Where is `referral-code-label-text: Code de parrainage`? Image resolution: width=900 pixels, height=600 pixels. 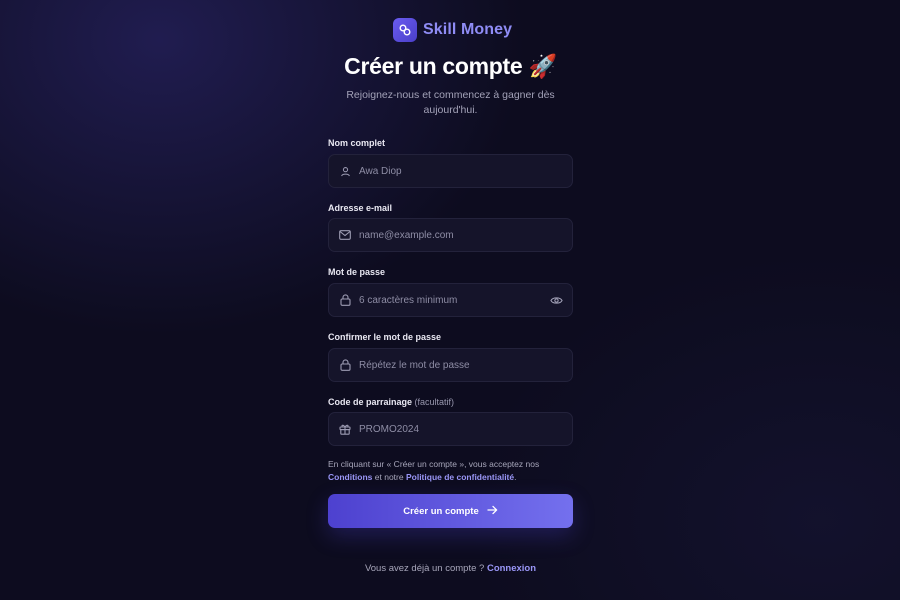
referral-code-label-text: Code de parrainage is located at coordinates (370, 402).